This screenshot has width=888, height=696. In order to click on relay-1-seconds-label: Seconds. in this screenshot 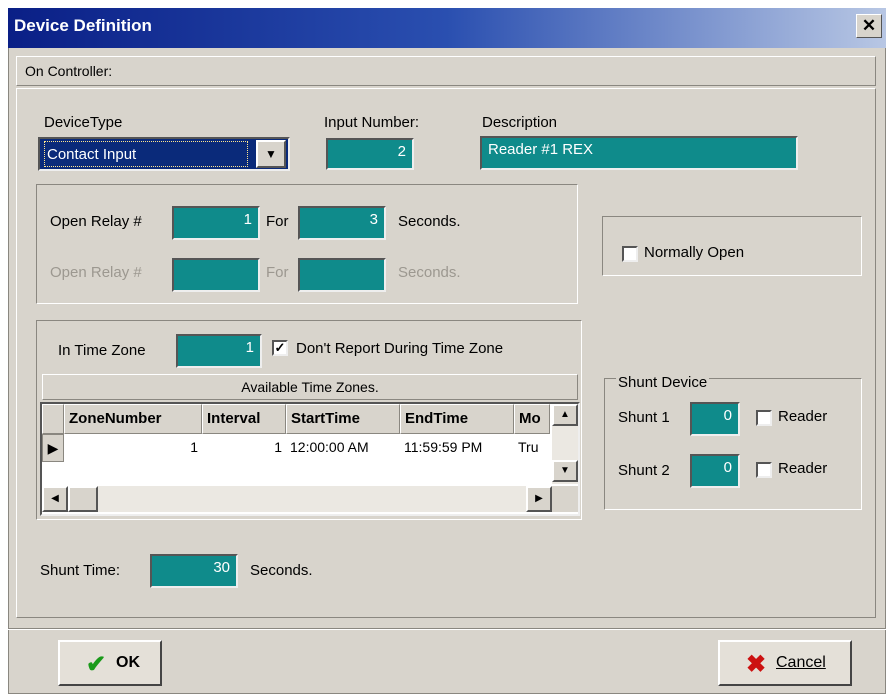, I will do `click(429, 221)`.